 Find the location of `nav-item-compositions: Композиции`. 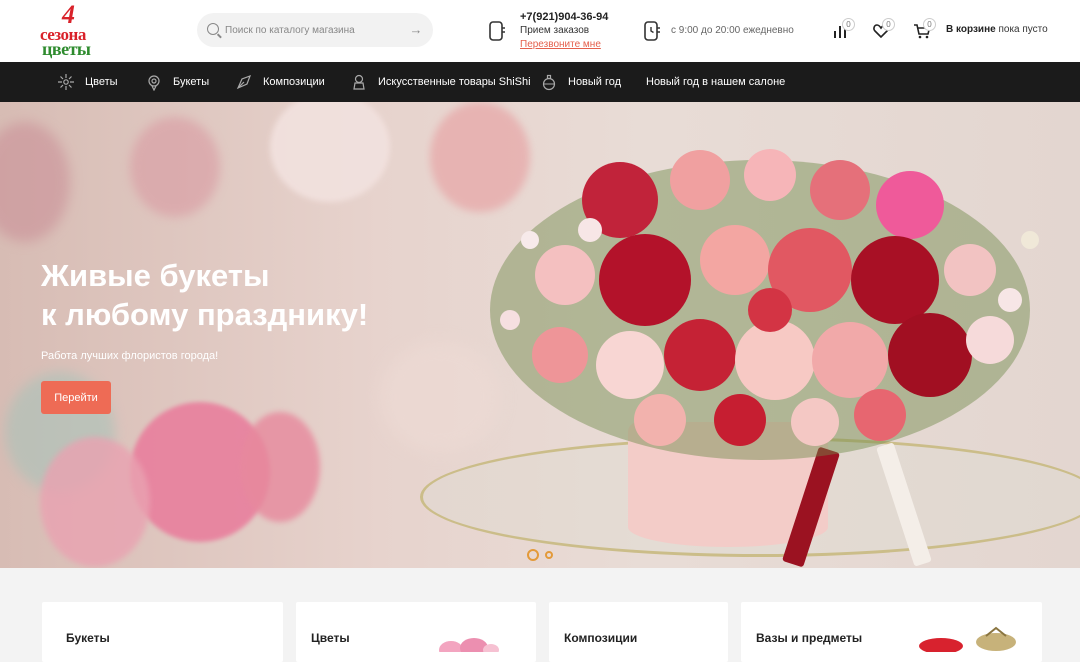

nav-item-compositions: Композиции is located at coordinates (280, 82).